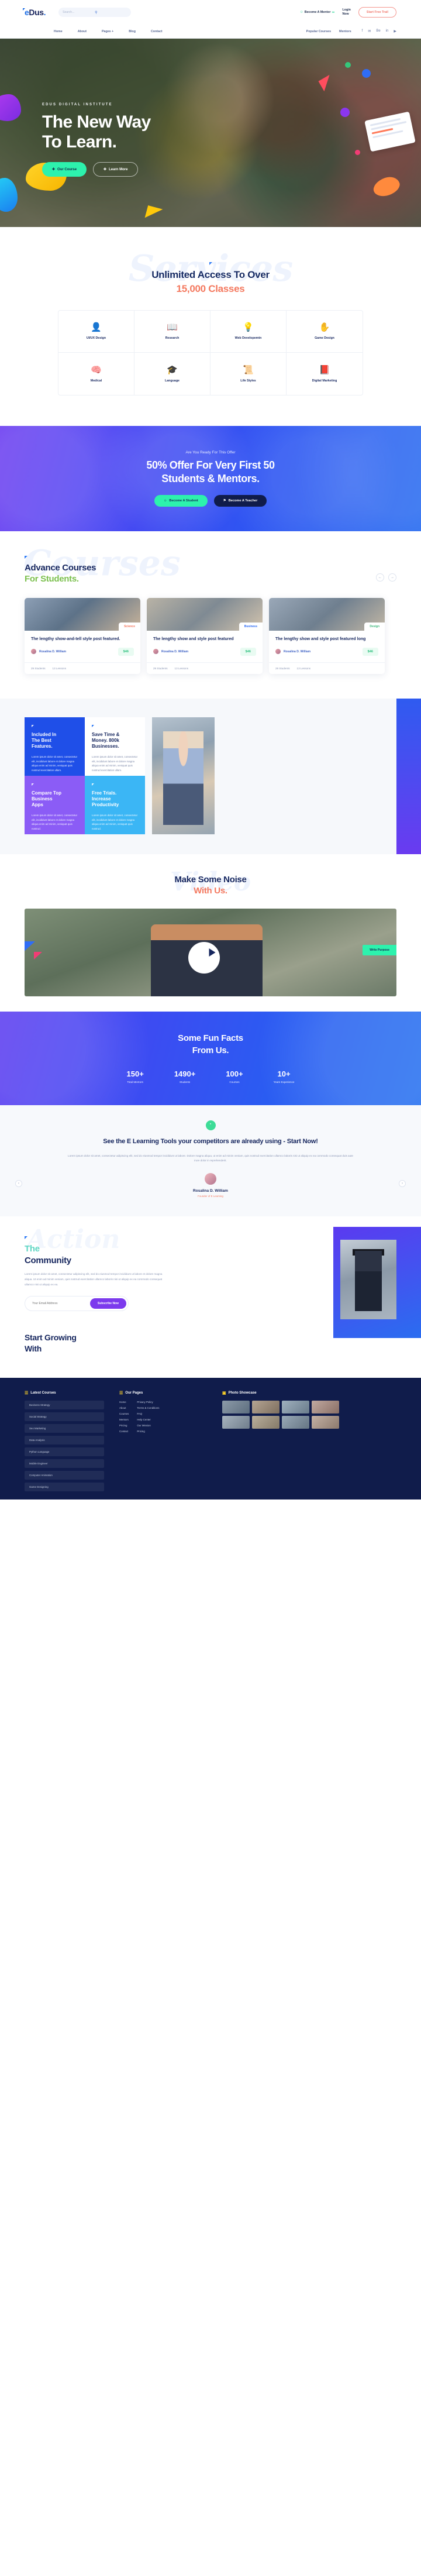  Describe the element at coordinates (64, 1451) in the screenshot. I see `list-item: Python Language` at that location.